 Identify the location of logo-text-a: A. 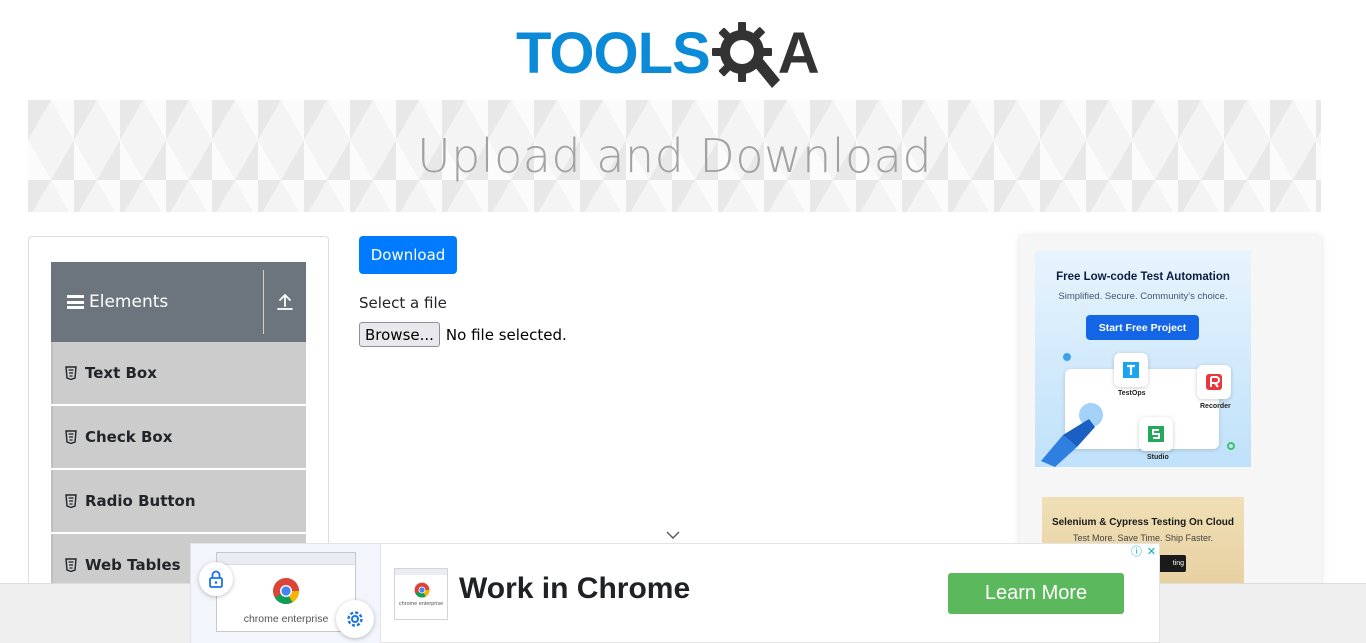
(798, 53).